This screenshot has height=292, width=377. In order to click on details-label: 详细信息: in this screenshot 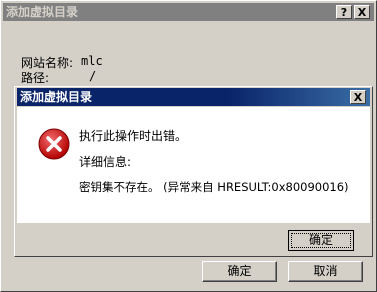, I will do `click(105, 162)`.